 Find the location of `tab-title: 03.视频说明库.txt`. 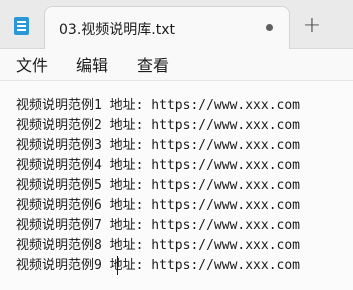

tab-title: 03.视频说明库.txt is located at coordinates (117, 30).